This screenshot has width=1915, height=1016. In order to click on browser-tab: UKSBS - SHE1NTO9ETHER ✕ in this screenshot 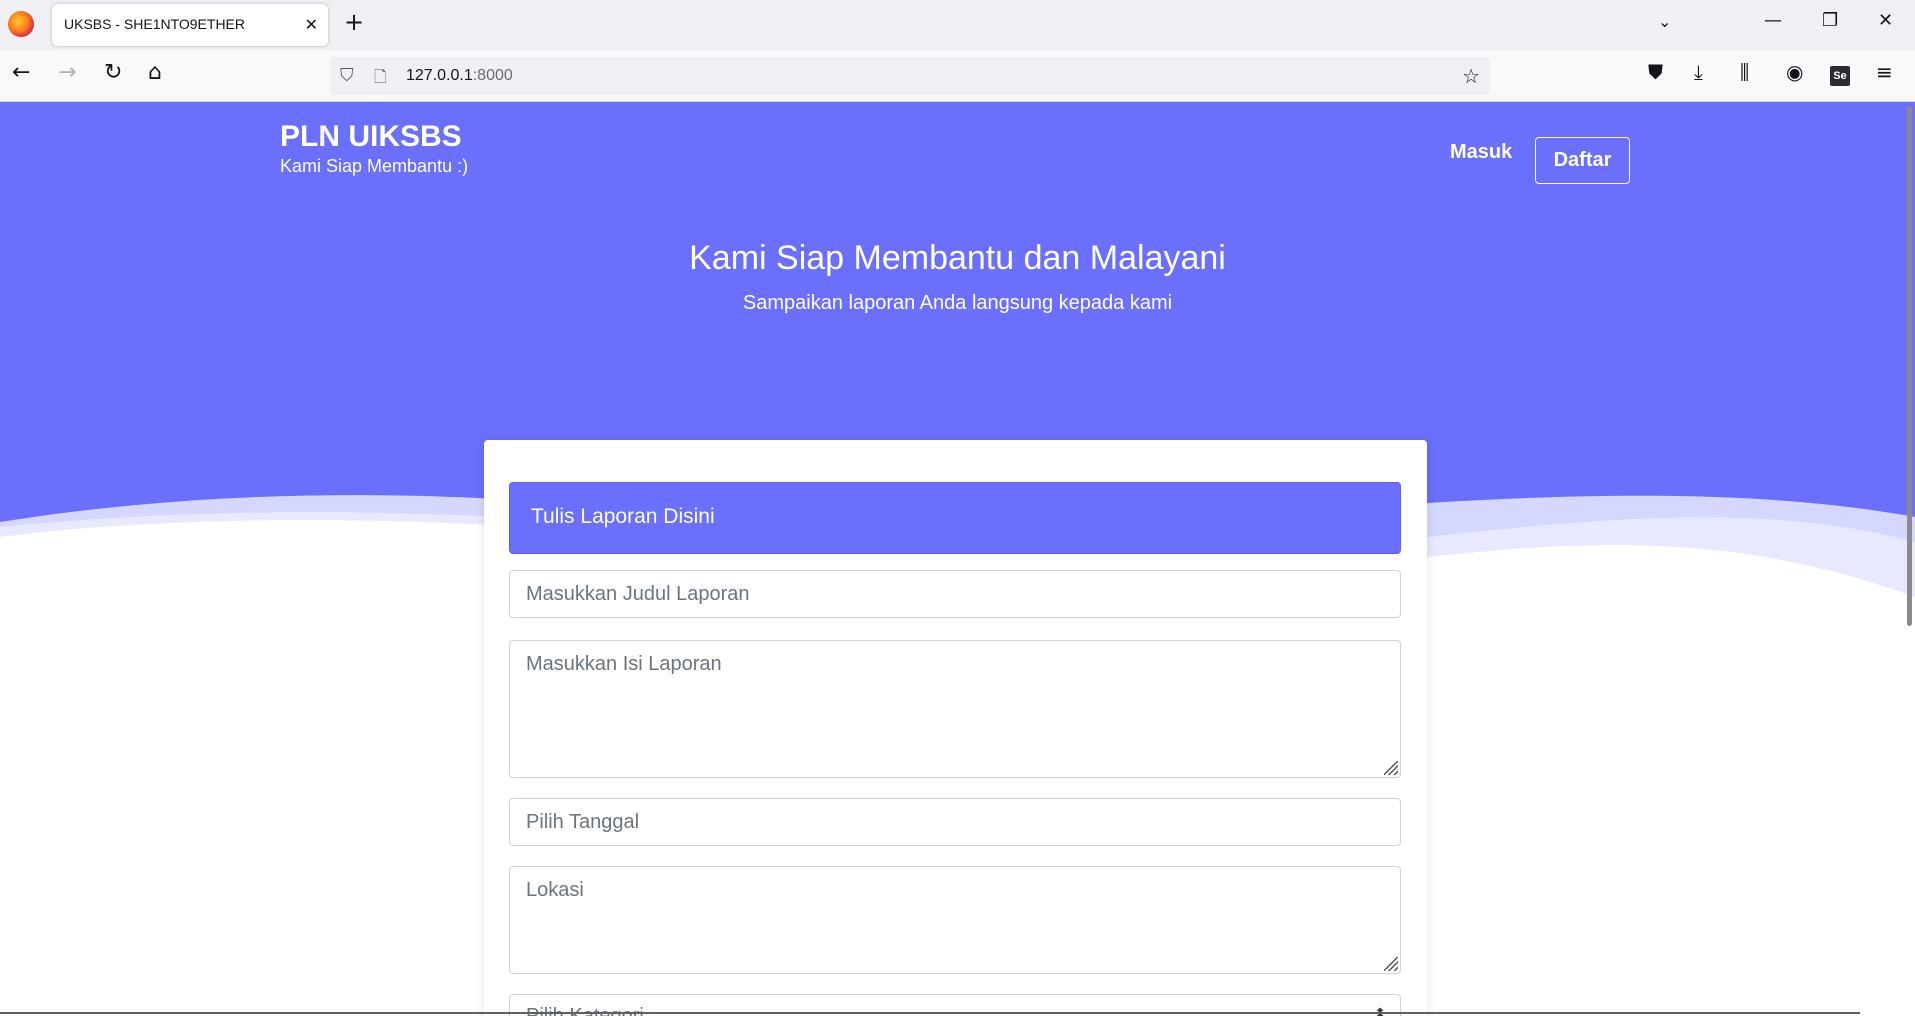, I will do `click(190, 25)`.